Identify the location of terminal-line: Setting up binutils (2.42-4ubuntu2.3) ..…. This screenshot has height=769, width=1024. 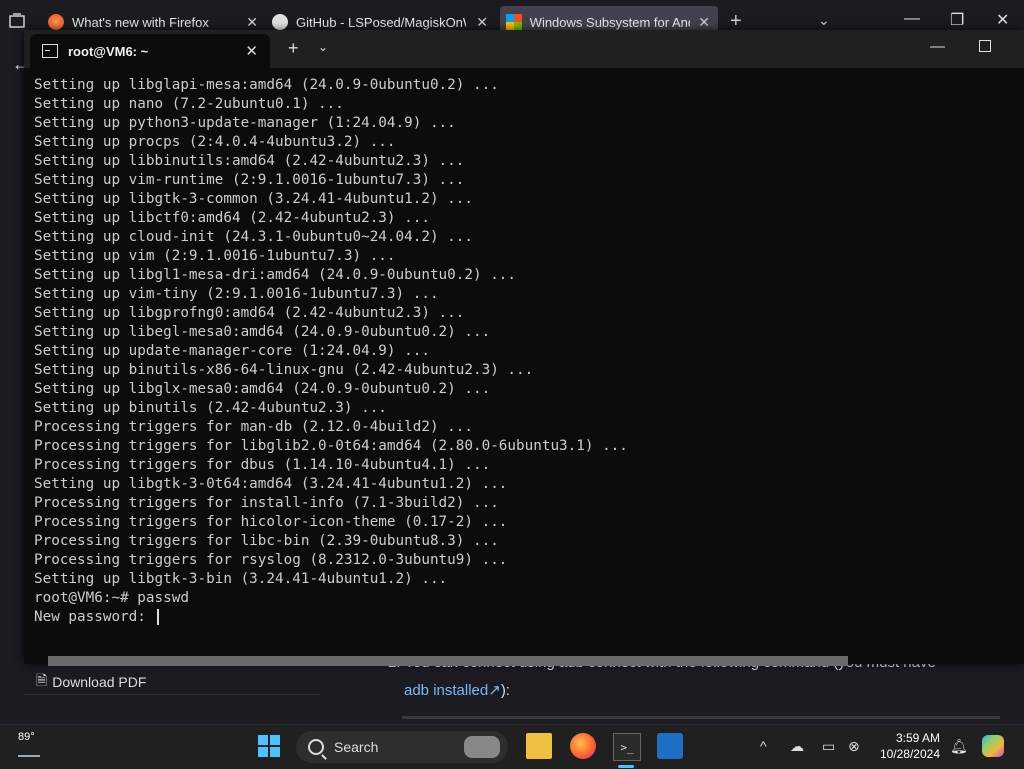
(210, 408).